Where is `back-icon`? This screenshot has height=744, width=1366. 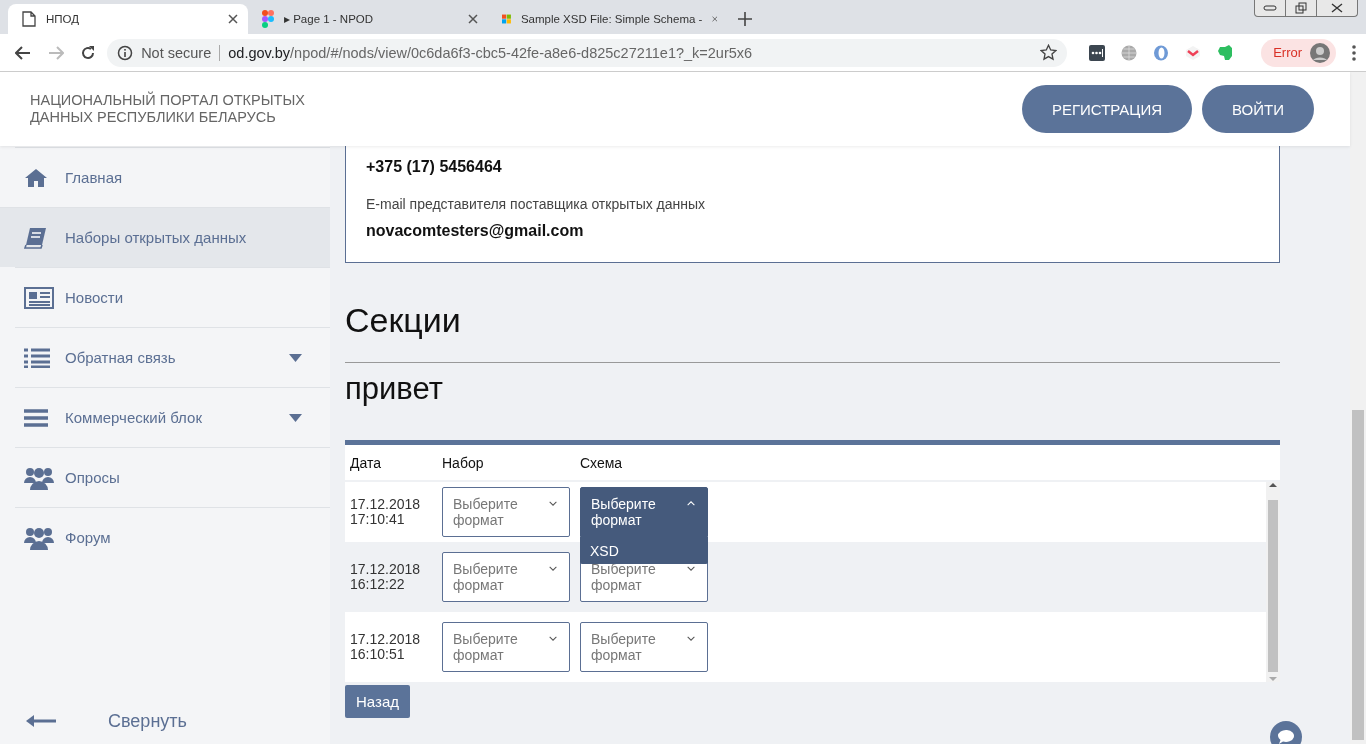 back-icon is located at coordinates (23, 52).